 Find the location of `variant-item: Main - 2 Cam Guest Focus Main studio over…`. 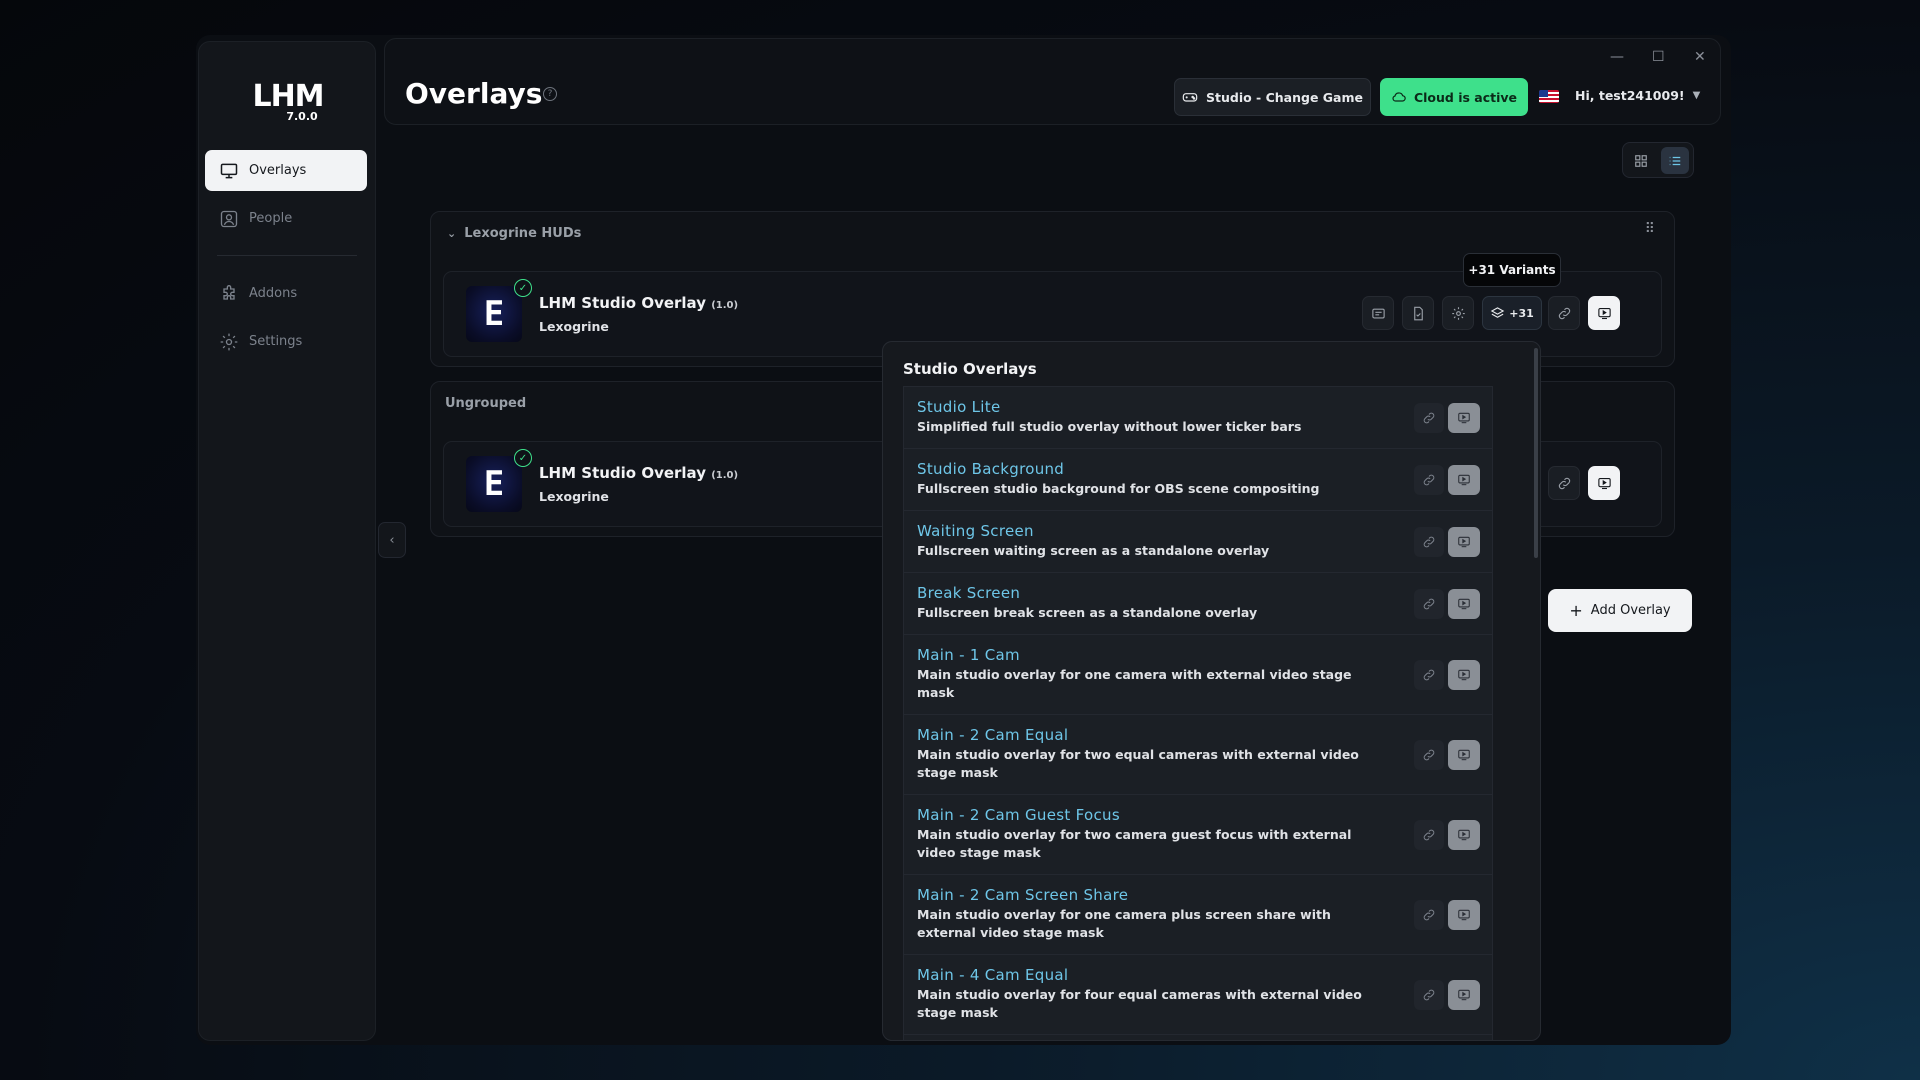

variant-item: Main - 2 Cam Guest Focus Main studio over… is located at coordinates (1198, 835).